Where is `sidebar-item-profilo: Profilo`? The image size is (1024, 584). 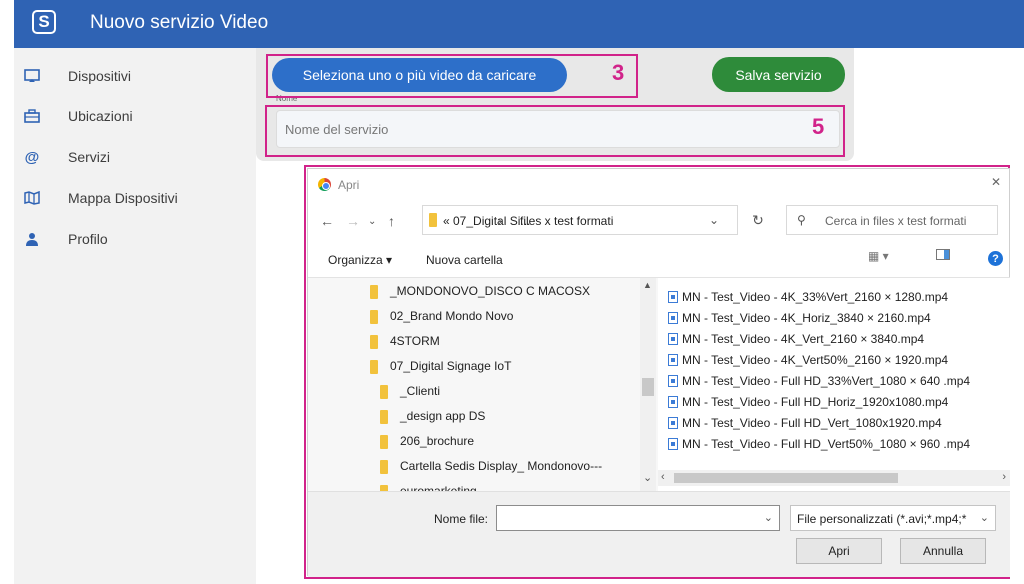
sidebar-item-profilo: Profilo is located at coordinates (135, 239).